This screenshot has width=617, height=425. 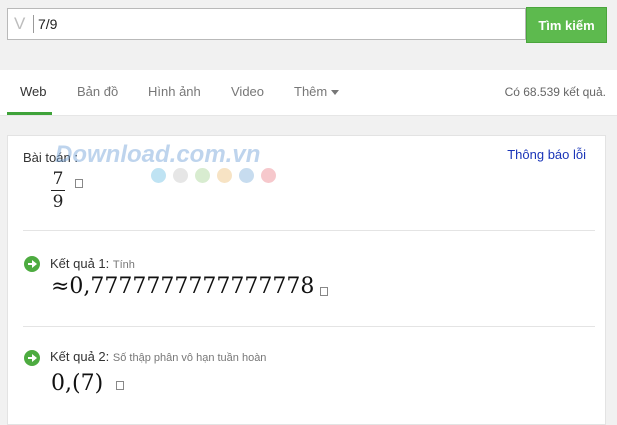 I want to click on problem-fraction: 7 9, so click(x=58, y=190).